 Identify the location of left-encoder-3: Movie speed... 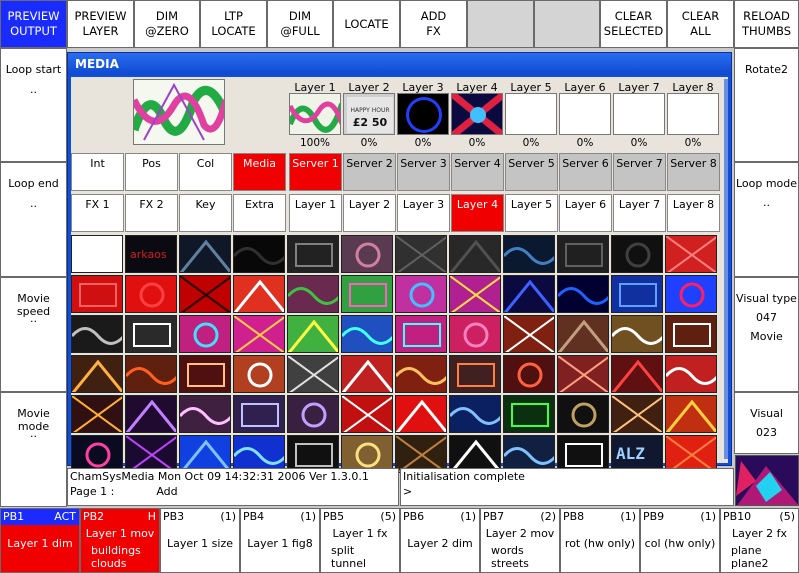
(33, 334).